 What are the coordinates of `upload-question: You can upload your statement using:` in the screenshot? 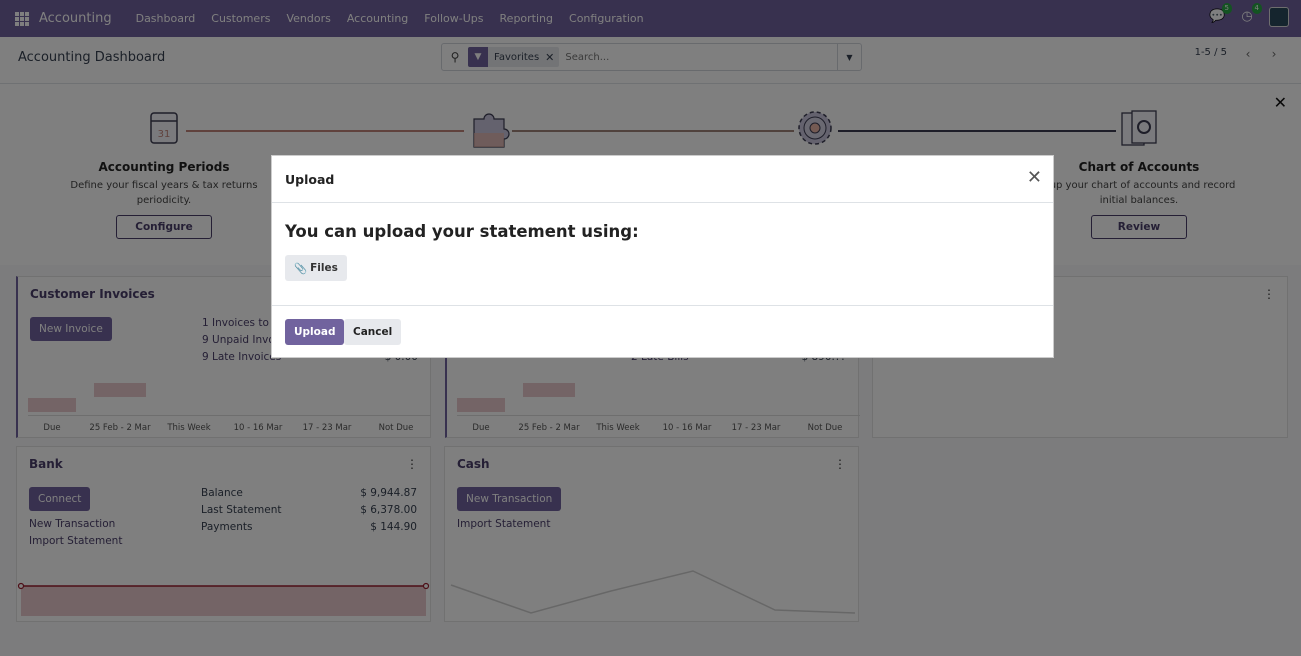 It's located at (462, 231).